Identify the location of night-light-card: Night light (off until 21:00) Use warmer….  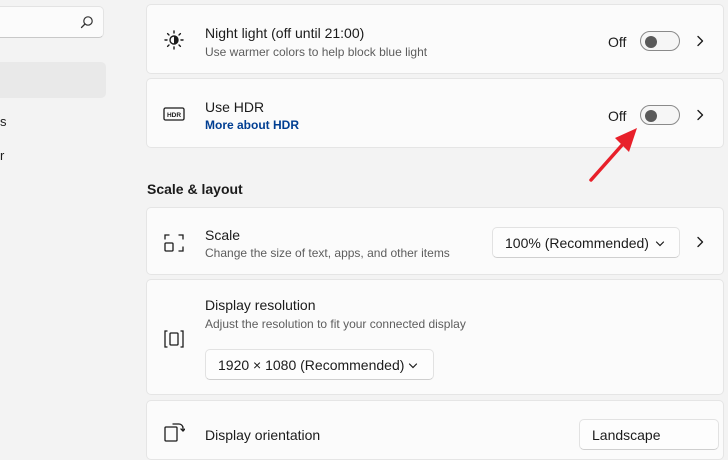
(435, 39).